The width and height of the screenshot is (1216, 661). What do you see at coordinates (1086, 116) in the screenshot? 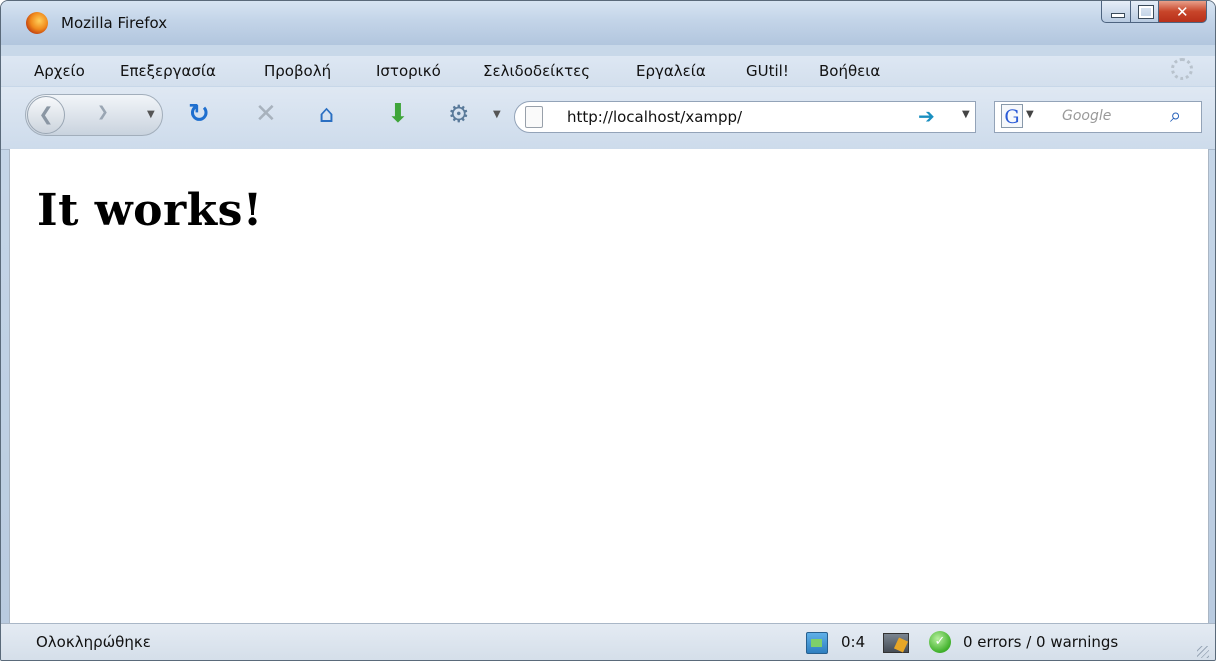
I see `search-input: Google` at bounding box center [1086, 116].